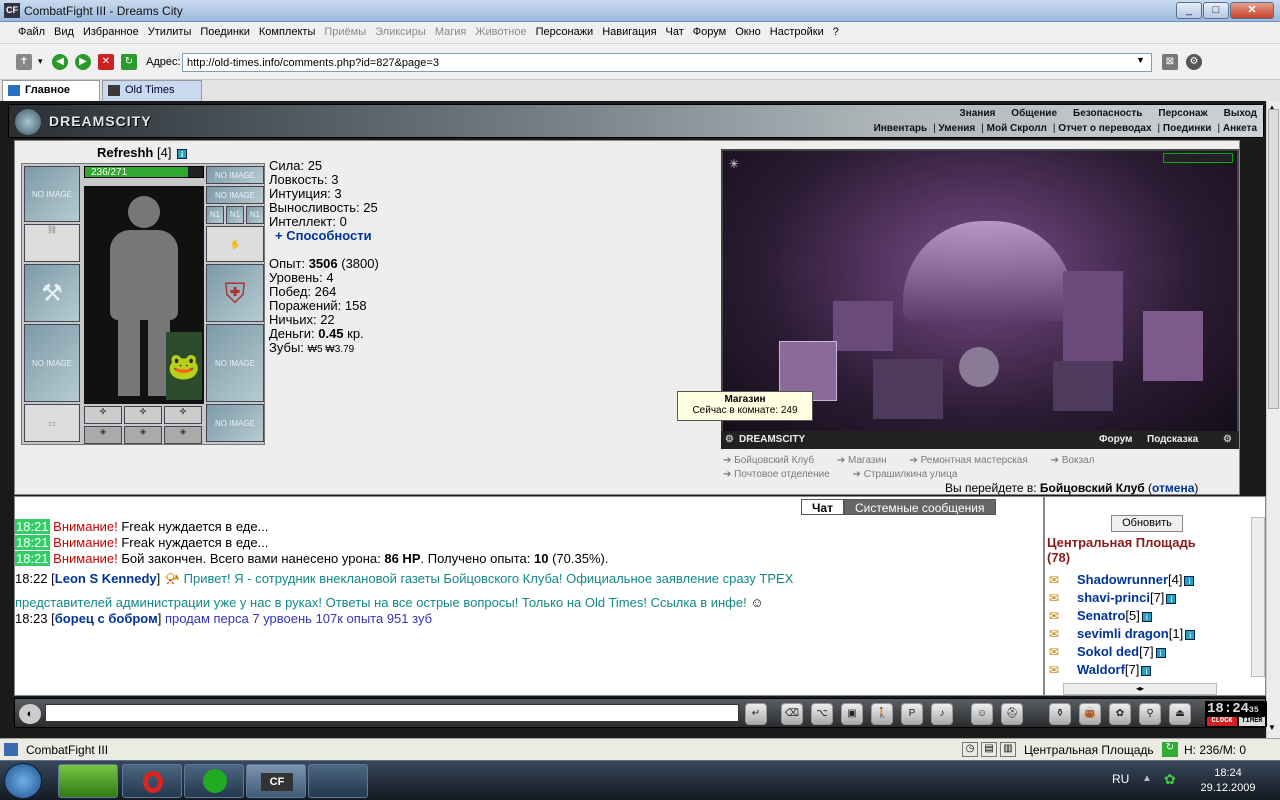  I want to click on maximize-button: □, so click(1216, 10).